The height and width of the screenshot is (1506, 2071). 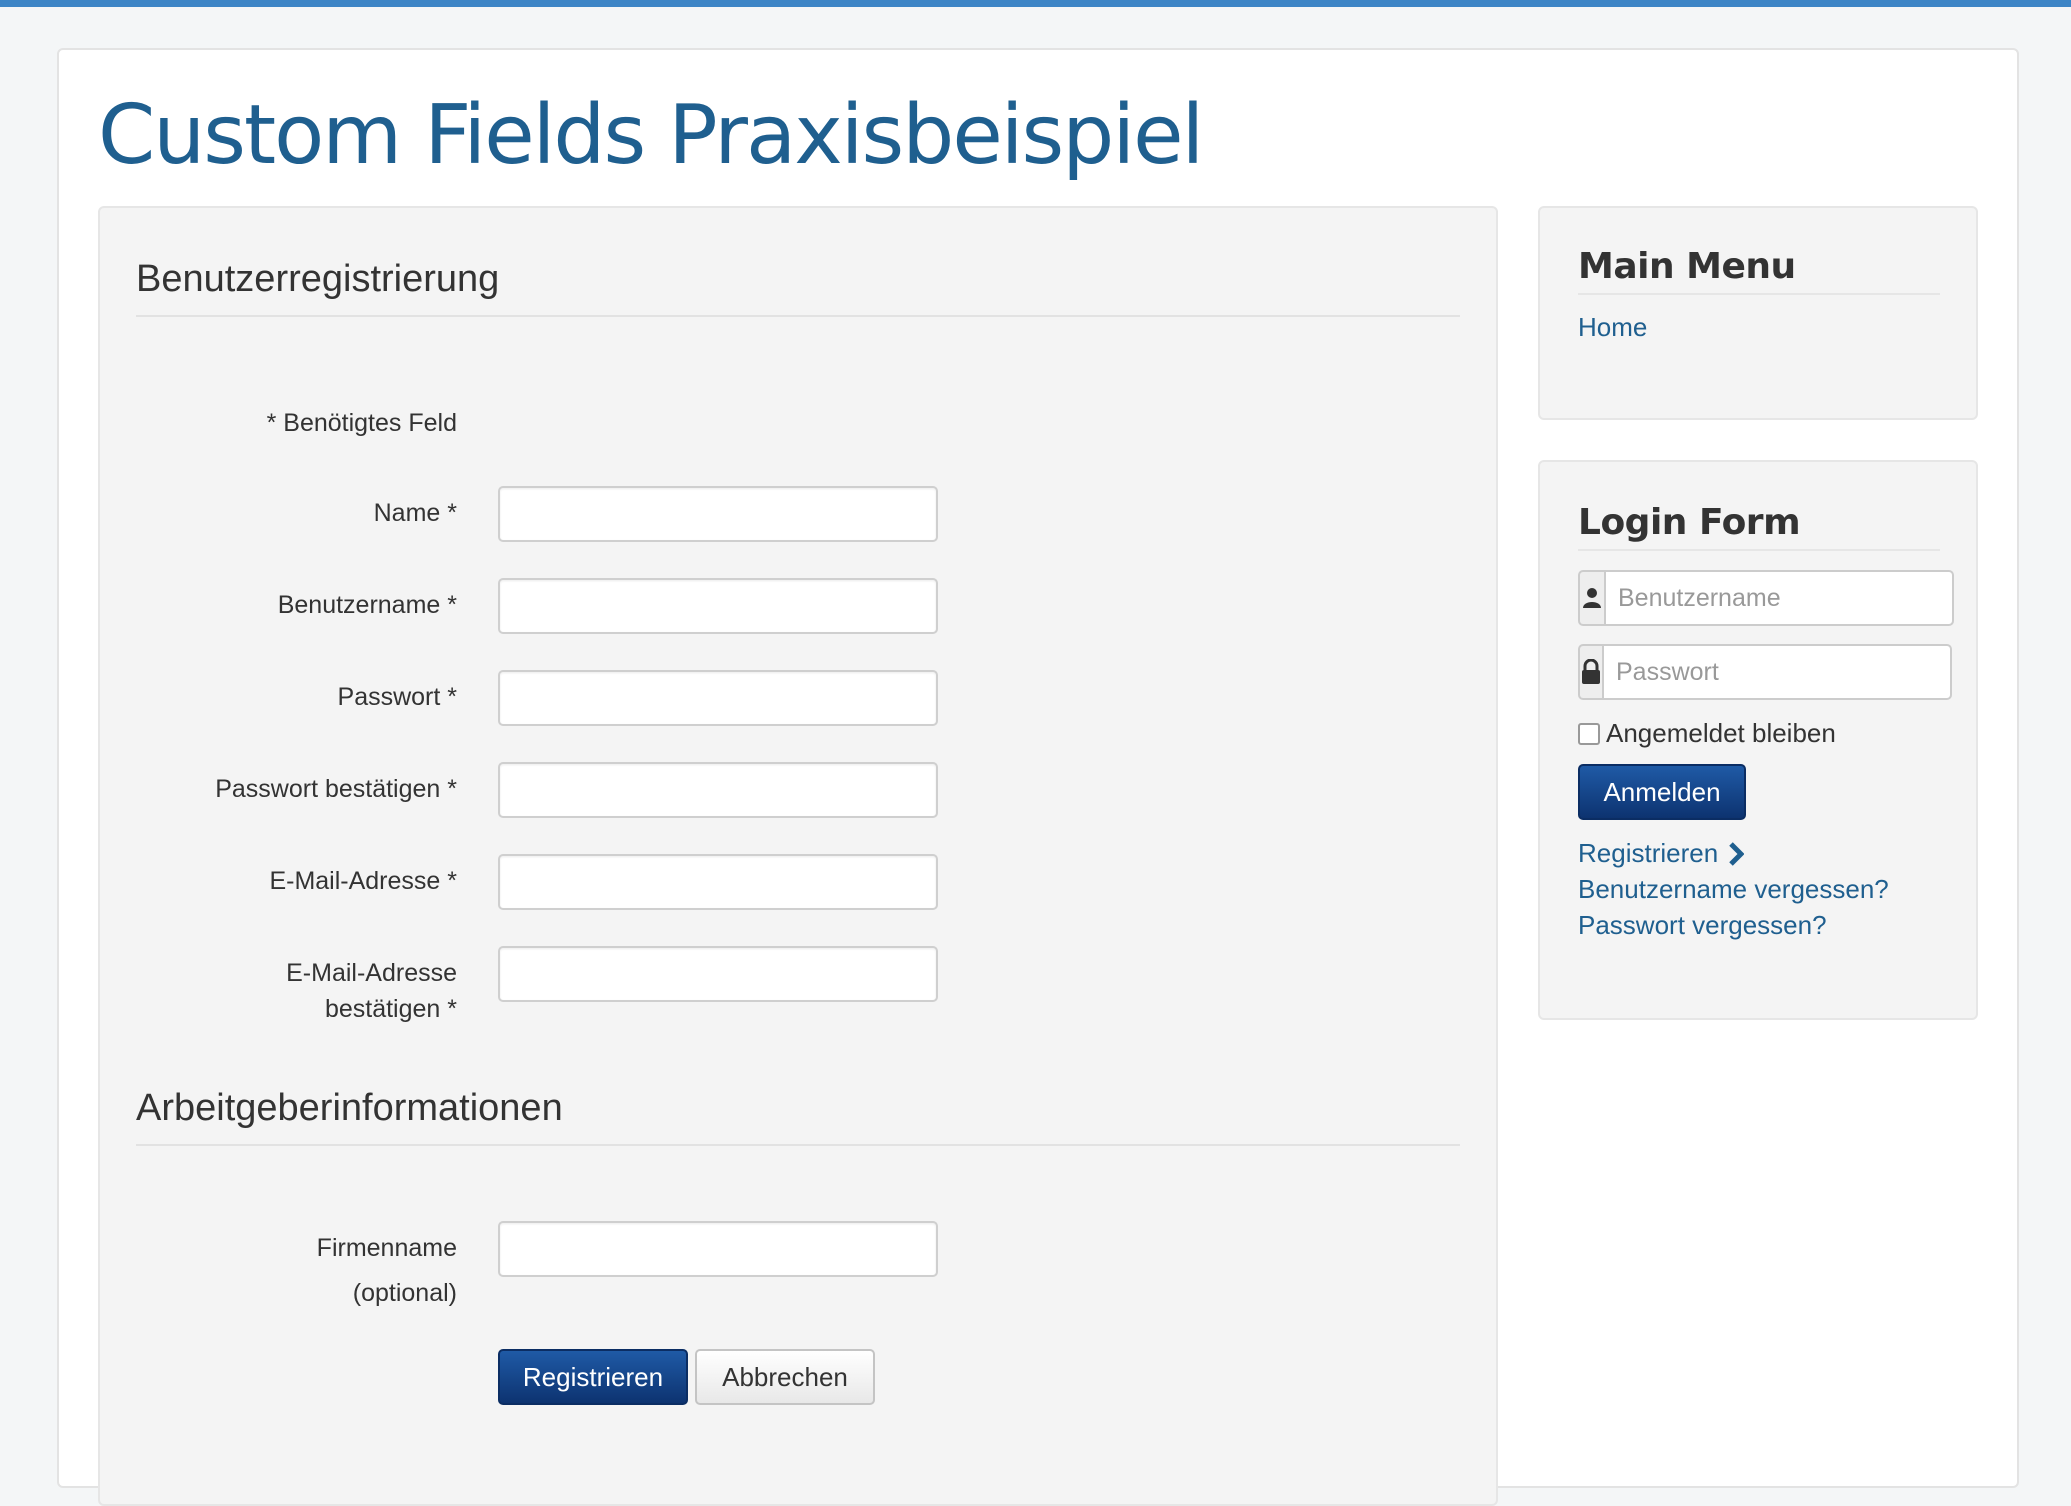 I want to click on company-label-line1: Firmenname, so click(x=386, y=1248).